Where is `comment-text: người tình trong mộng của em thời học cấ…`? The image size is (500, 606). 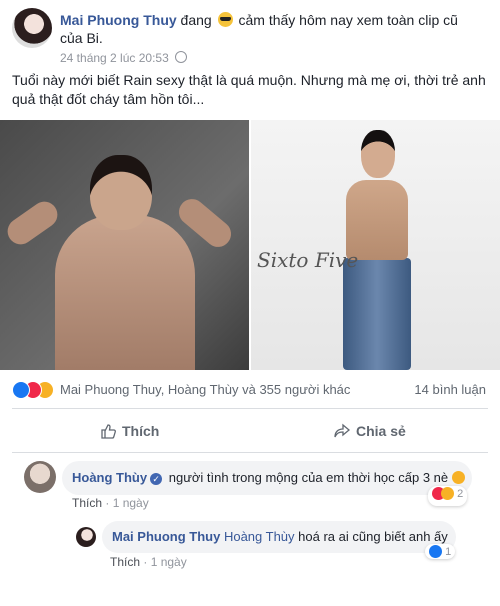 comment-text: người tình trong mộng của em thời học cấ… is located at coordinates (308, 477).